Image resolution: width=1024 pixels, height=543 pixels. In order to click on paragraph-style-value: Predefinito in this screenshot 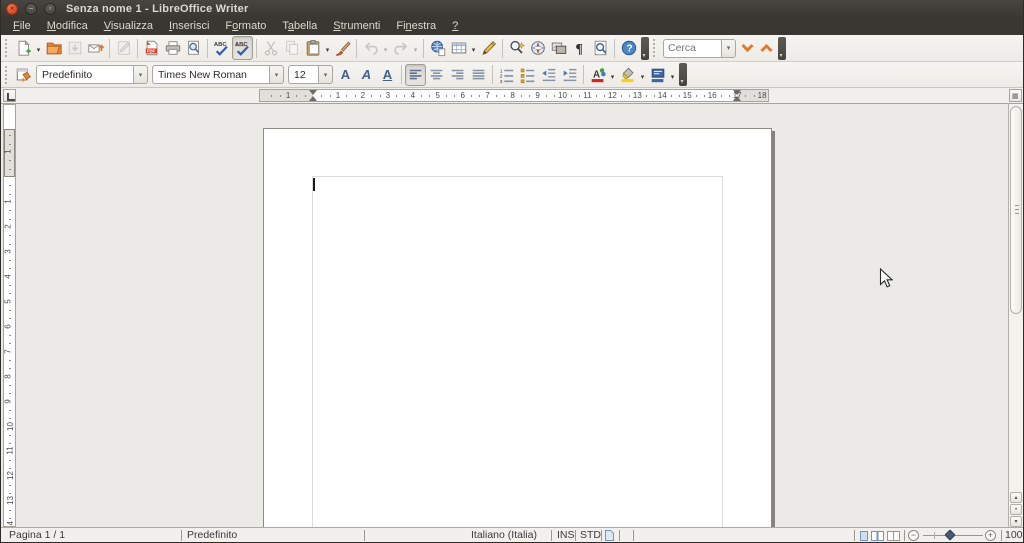, I will do `click(84, 74)`.